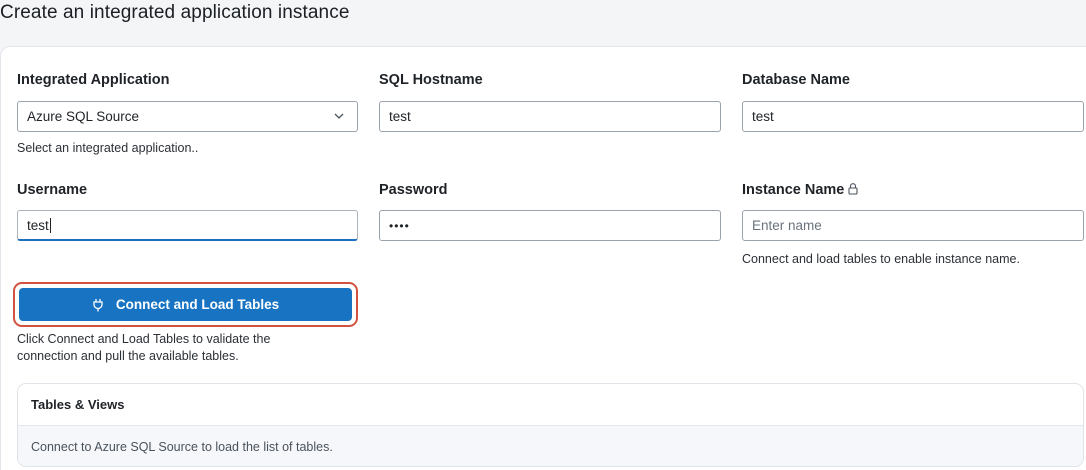  What do you see at coordinates (796, 80) in the screenshot?
I see `database-name-label: Database Name` at bounding box center [796, 80].